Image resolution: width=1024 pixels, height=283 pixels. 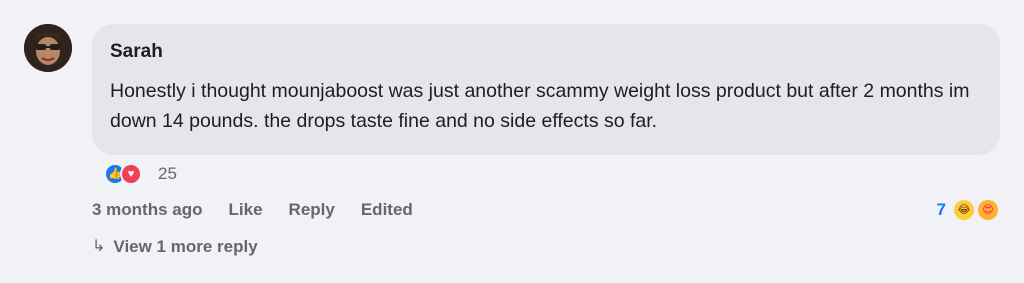 I want to click on comment-actions: 3 months ago Like Reply Edited, so click(x=252, y=210).